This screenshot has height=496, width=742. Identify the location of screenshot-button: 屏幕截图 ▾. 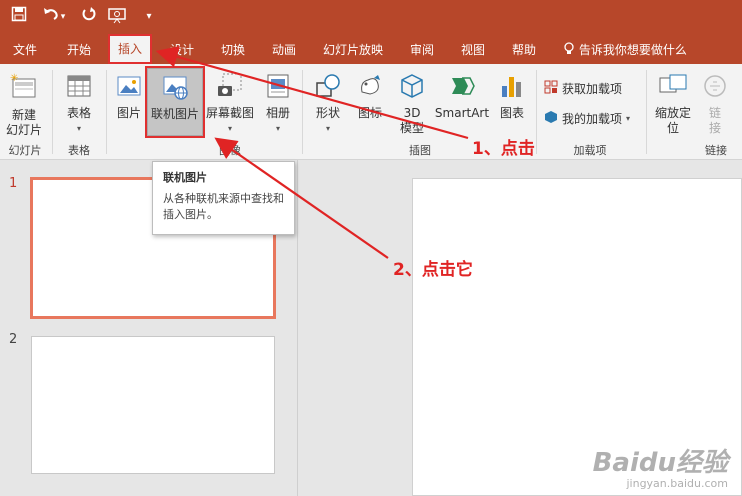
(230, 102).